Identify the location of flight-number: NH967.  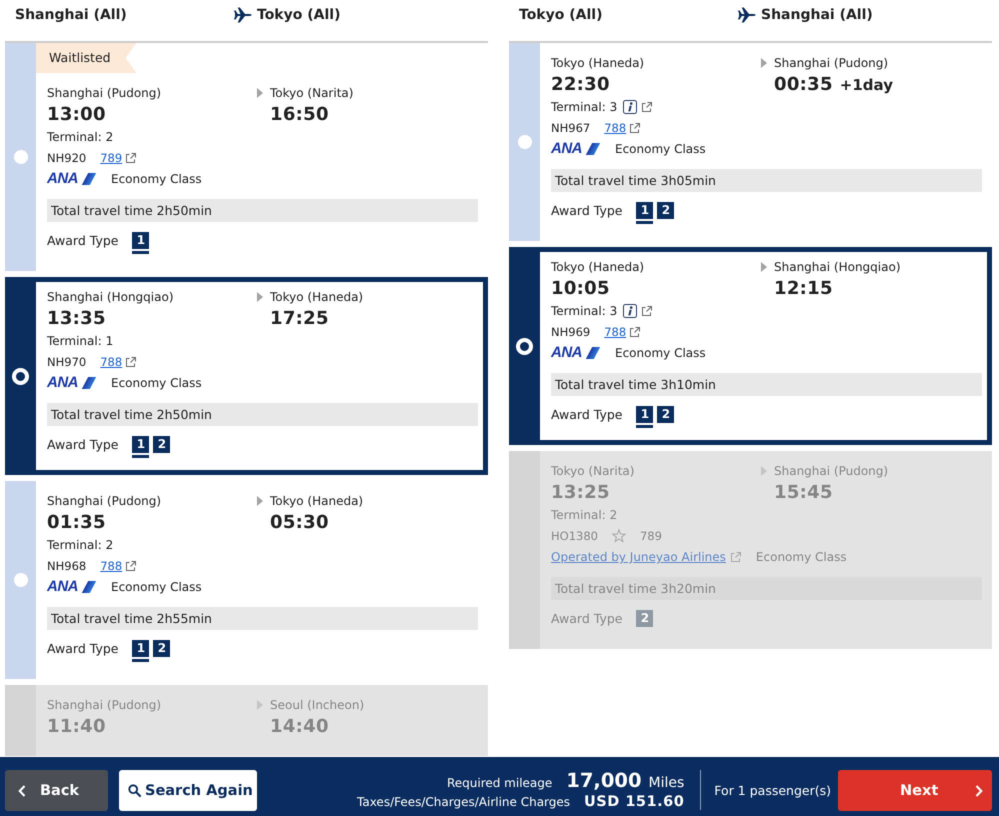
(570, 128).